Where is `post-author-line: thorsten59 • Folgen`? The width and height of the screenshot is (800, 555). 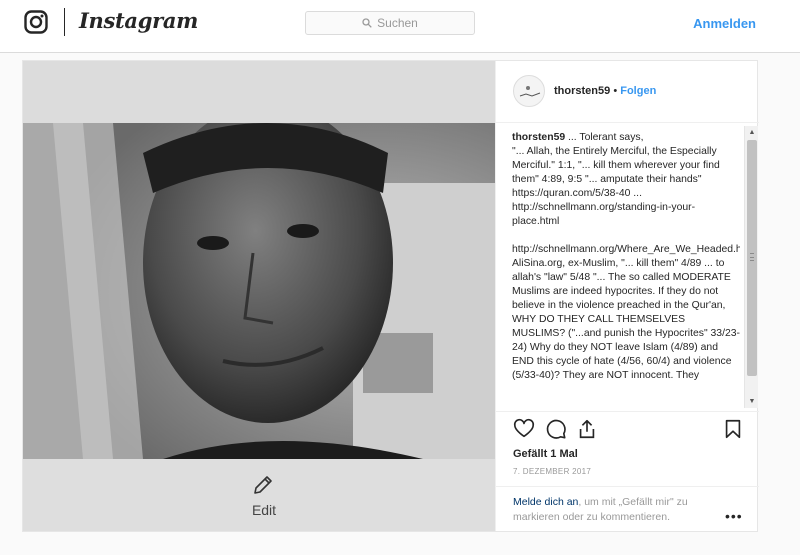
post-author-line: thorsten59 • Folgen is located at coordinates (605, 91).